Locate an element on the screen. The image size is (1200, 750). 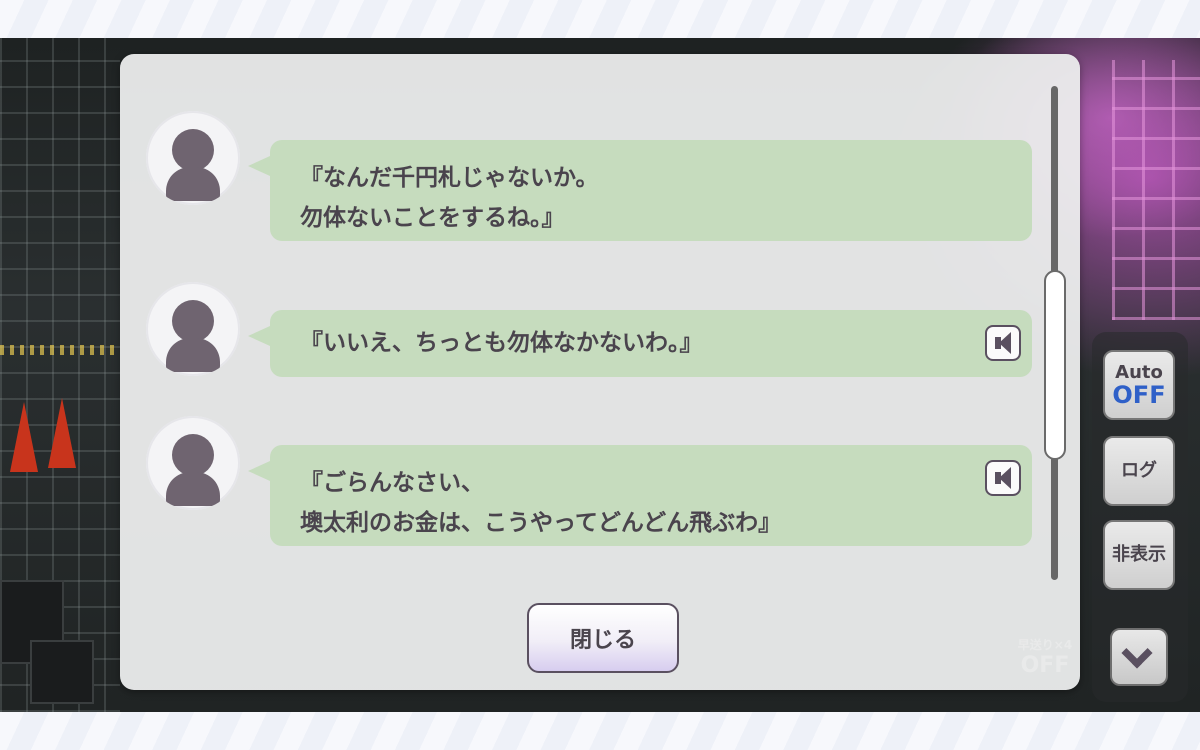
log-entry-line: 『いいえ、ちっとも勿体なかないわ。』 is located at coordinates (501, 343).